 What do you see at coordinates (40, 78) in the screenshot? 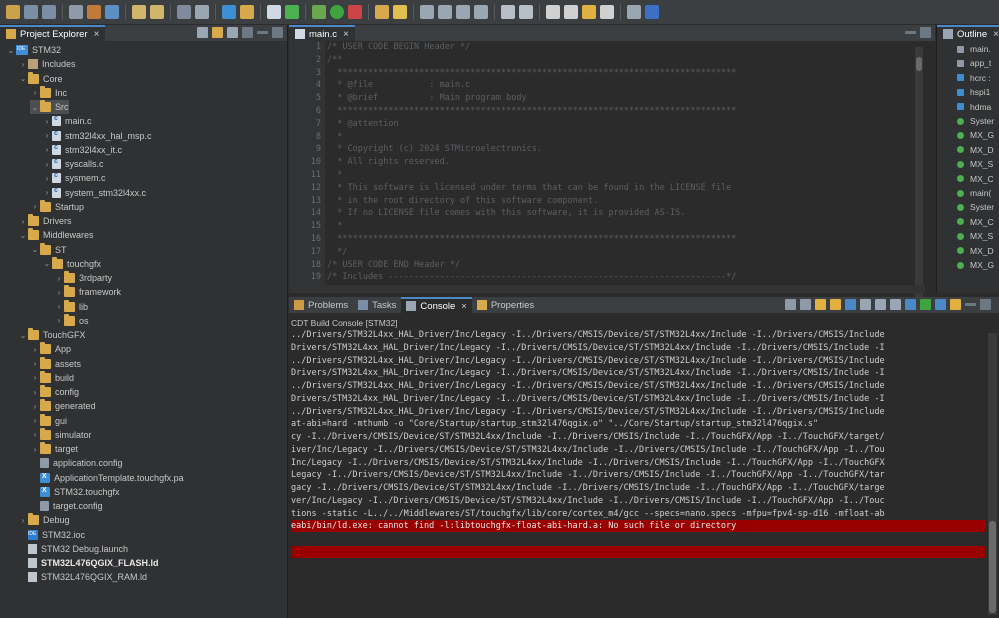
I see `tree-item: ⌄ Core` at bounding box center [40, 78].